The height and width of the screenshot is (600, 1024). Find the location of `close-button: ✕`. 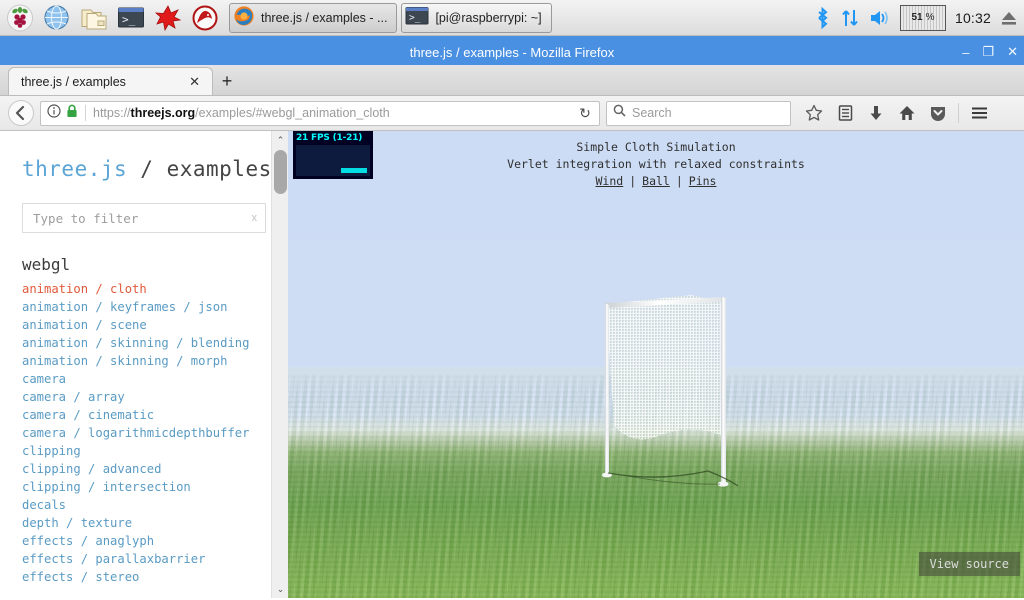

close-button: ✕ is located at coordinates (1012, 52).